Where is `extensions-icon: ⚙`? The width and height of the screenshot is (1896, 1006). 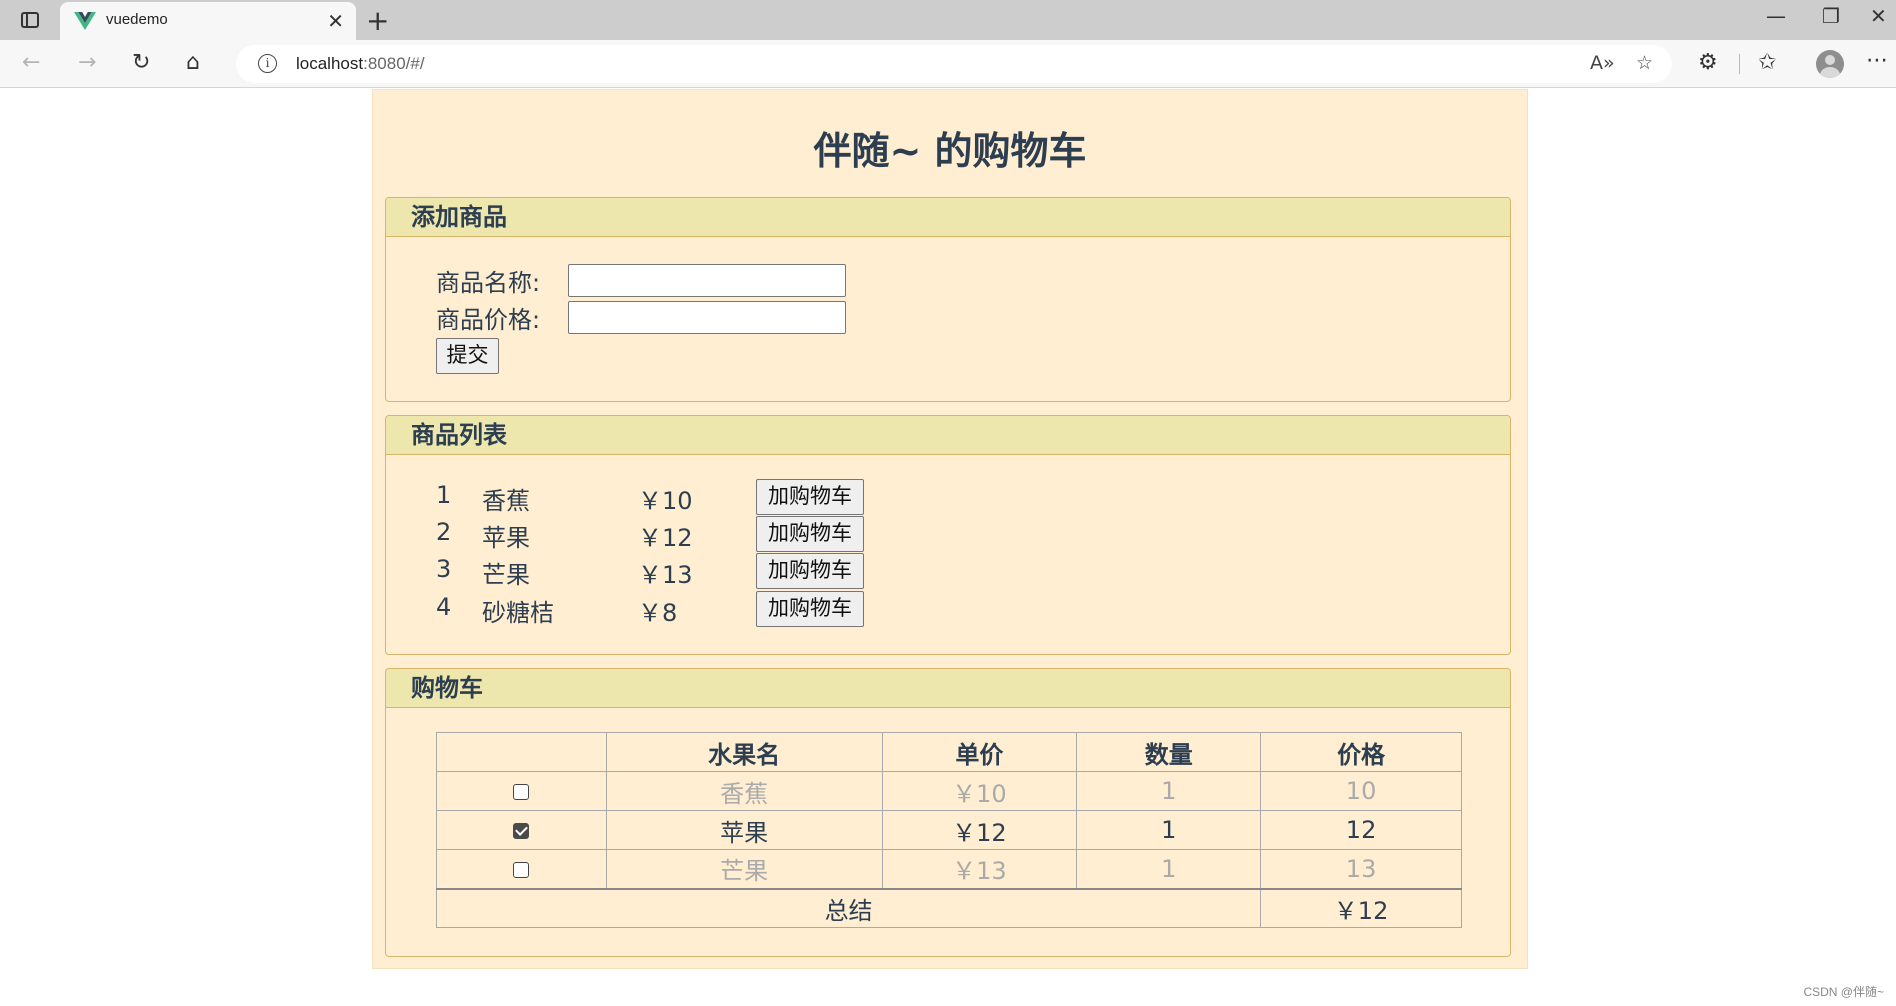
extensions-icon: ⚙ is located at coordinates (1708, 62).